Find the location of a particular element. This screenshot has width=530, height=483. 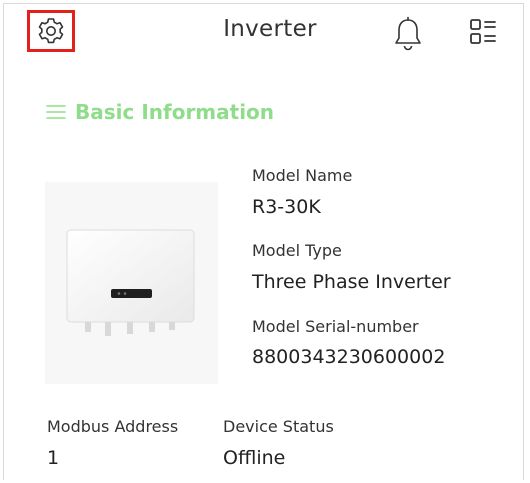

model-name-label: Model Name is located at coordinates (302, 175).